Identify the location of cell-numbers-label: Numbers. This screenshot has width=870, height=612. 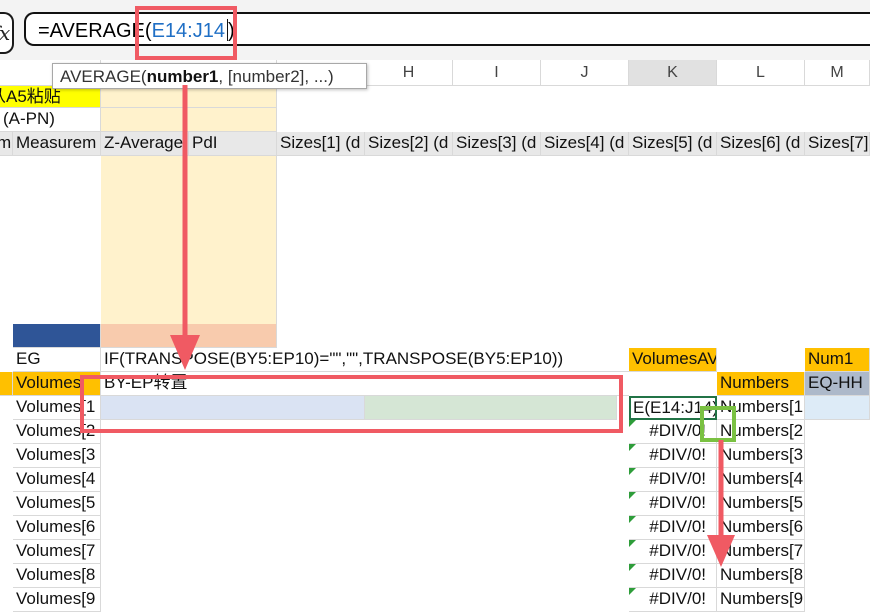
(761, 384).